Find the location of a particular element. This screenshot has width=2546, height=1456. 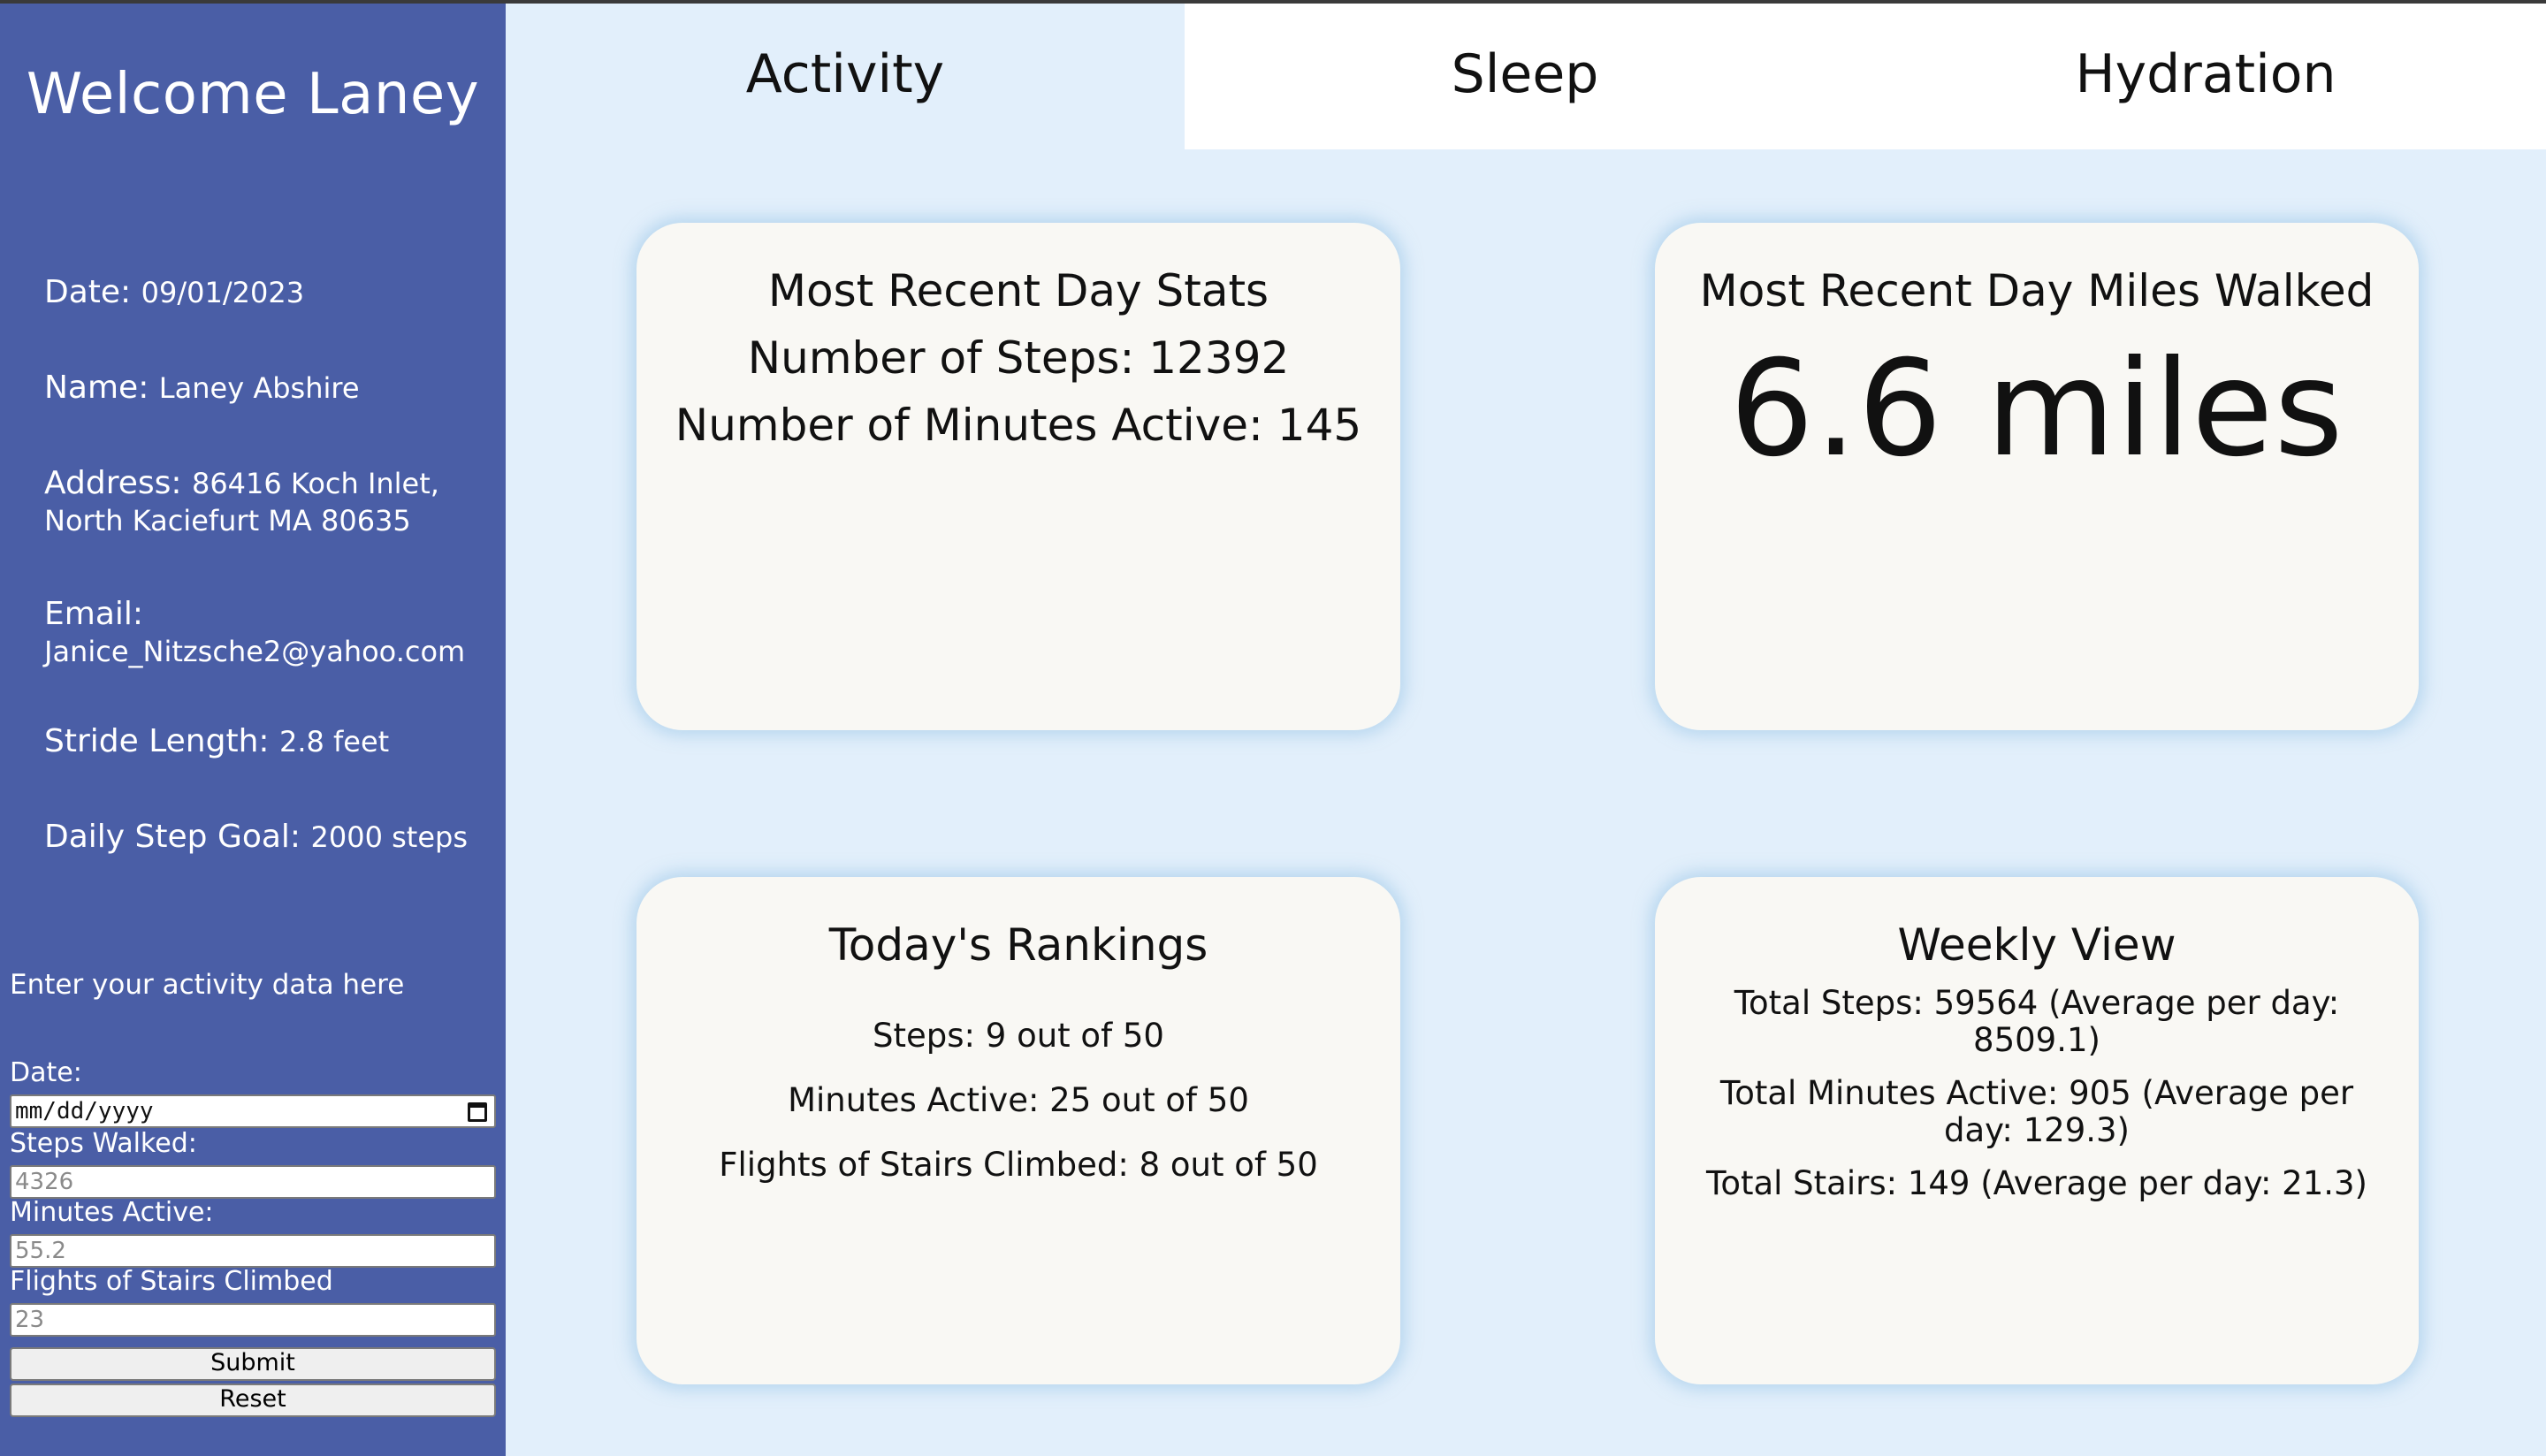

form-stairs-label: Flights of Stairs Climbed is located at coordinates (171, 1281).